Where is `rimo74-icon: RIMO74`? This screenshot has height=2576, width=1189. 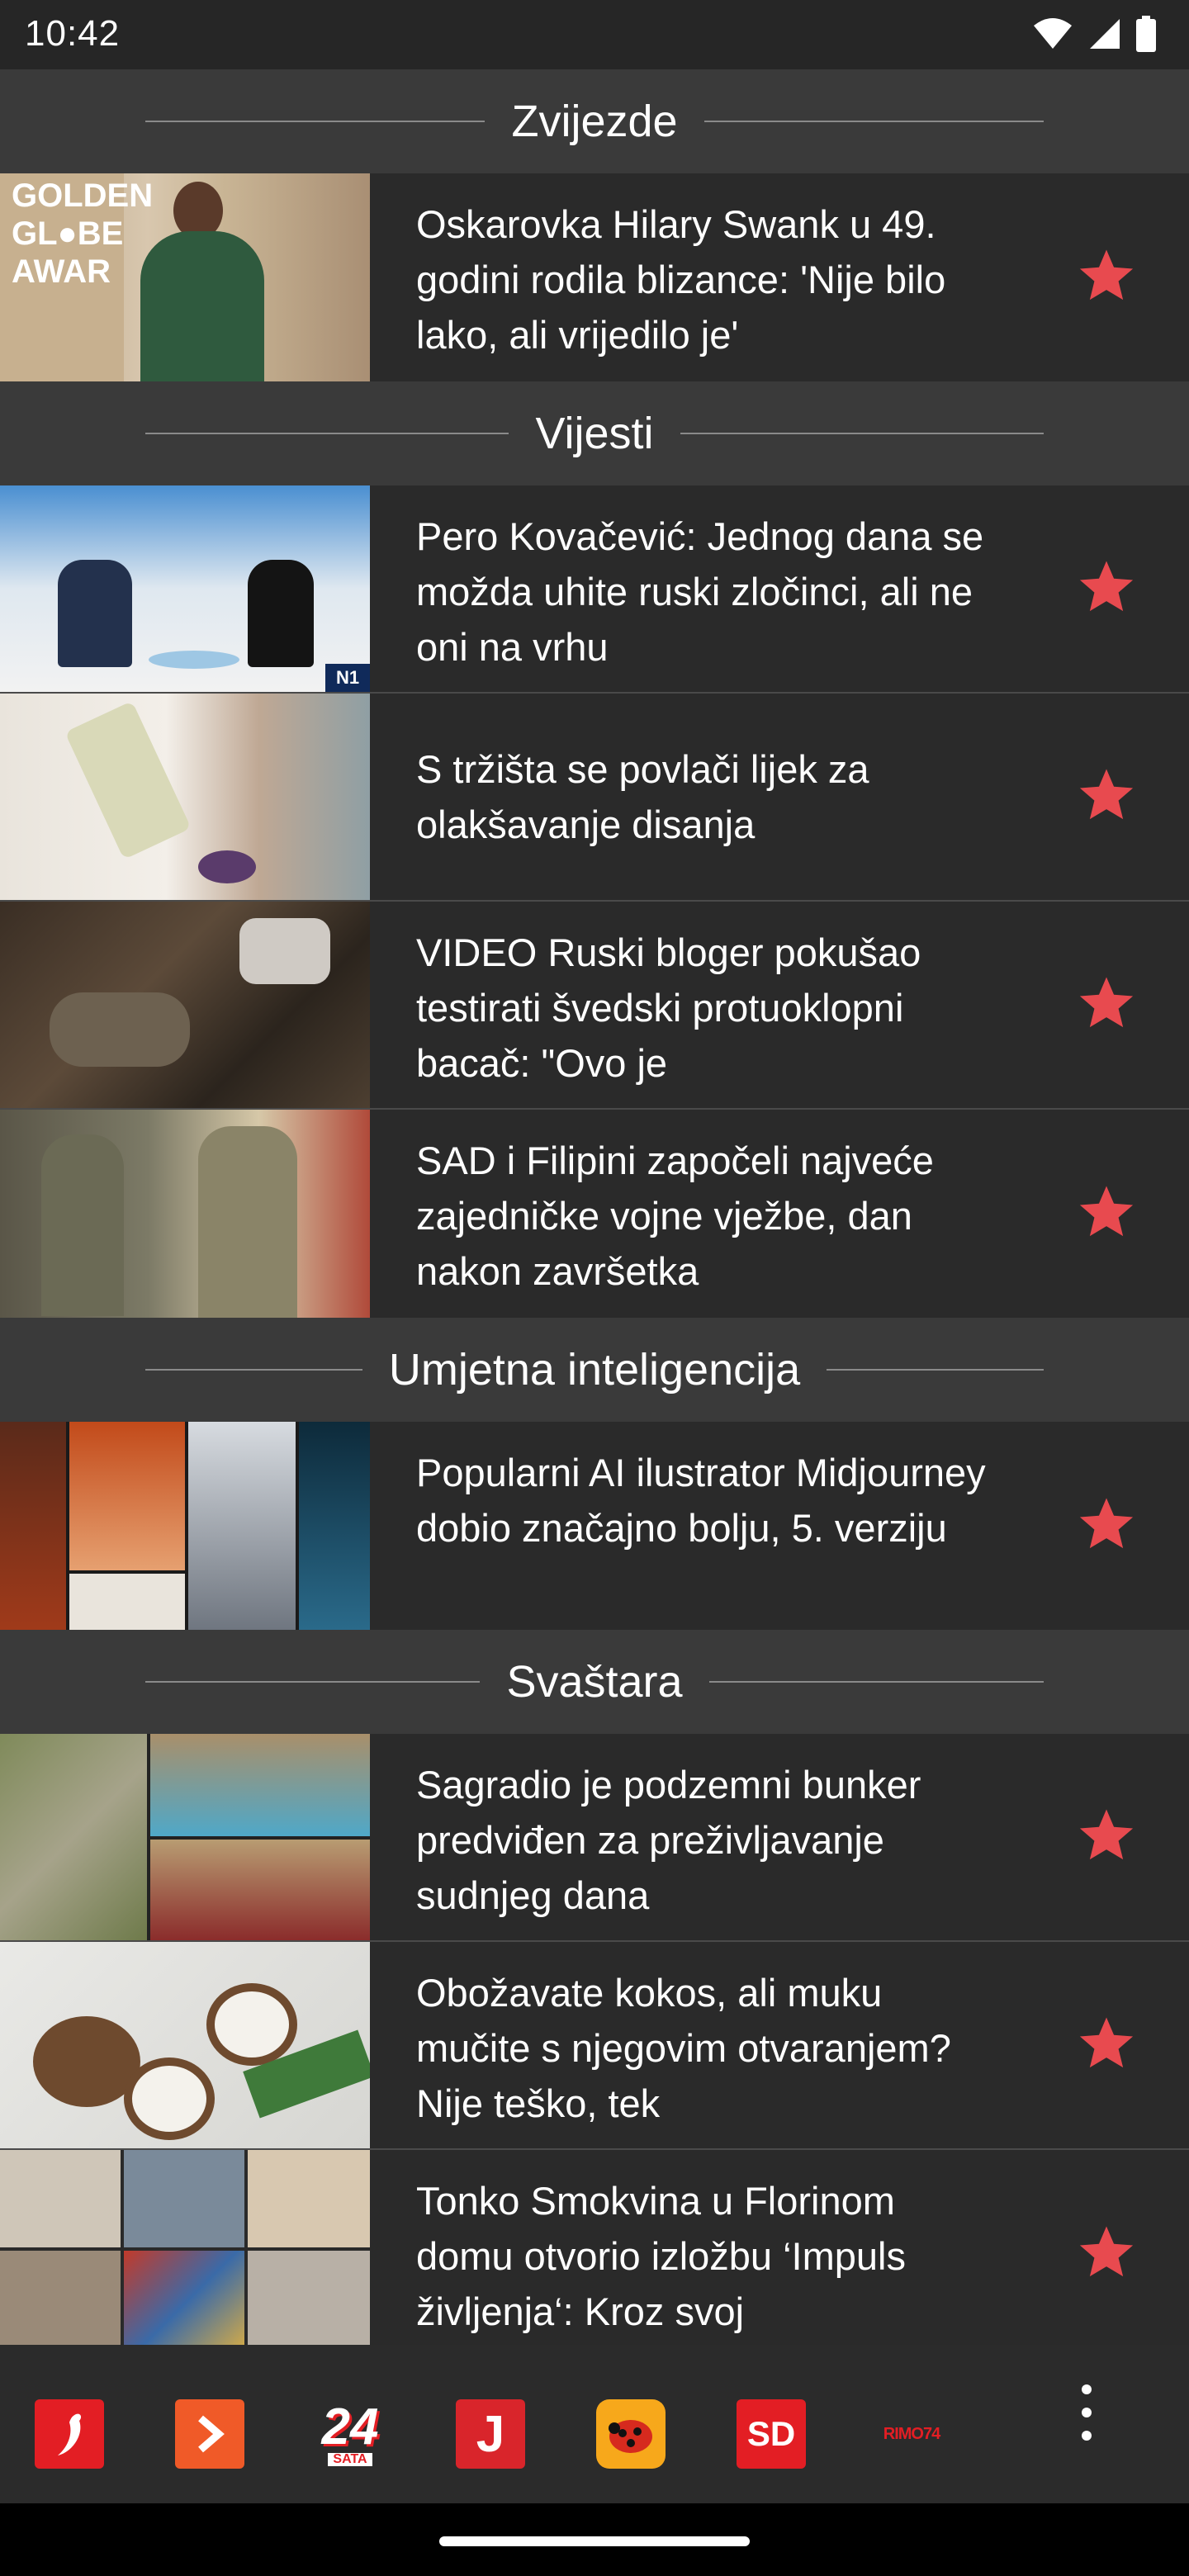
rimo74-icon: RIMO74 is located at coordinates (911, 2434).